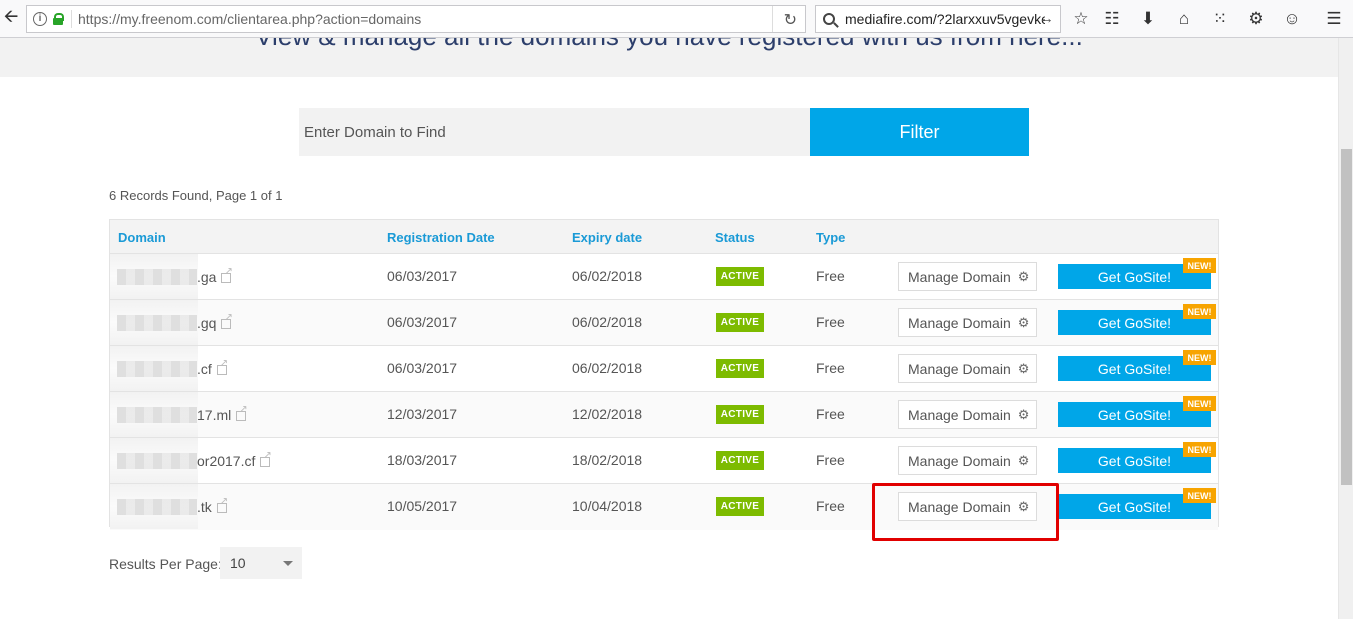 This screenshot has height=619, width=1353. What do you see at coordinates (204, 507) in the screenshot?
I see `domain-link: .tk` at bounding box center [204, 507].